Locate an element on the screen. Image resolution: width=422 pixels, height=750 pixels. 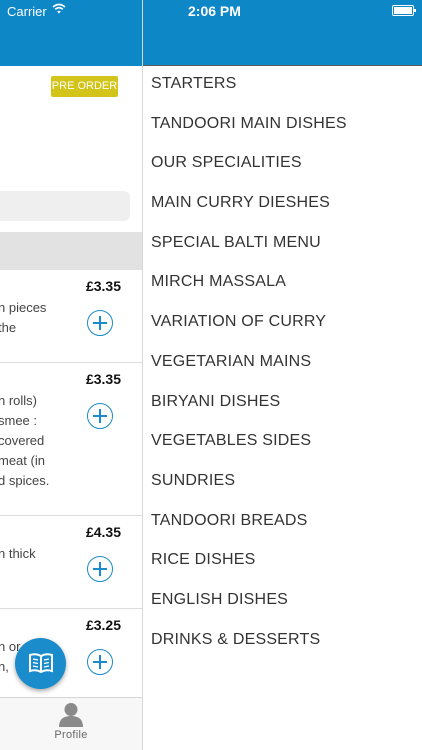
menu-item-row: £4.35 n thick is located at coordinates (71, 562).